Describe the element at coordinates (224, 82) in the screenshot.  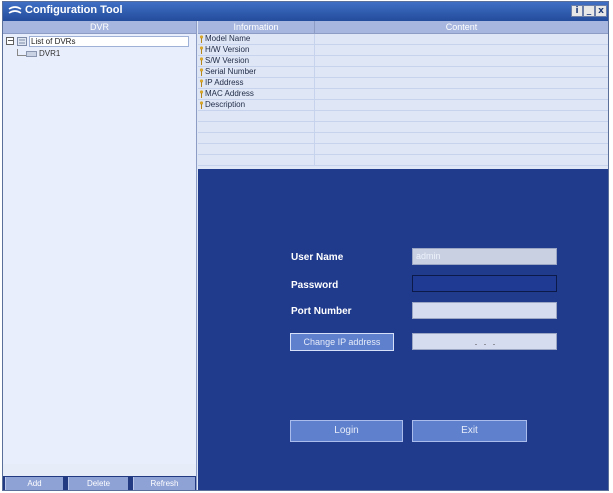
I see `row-label: IP Address` at that location.